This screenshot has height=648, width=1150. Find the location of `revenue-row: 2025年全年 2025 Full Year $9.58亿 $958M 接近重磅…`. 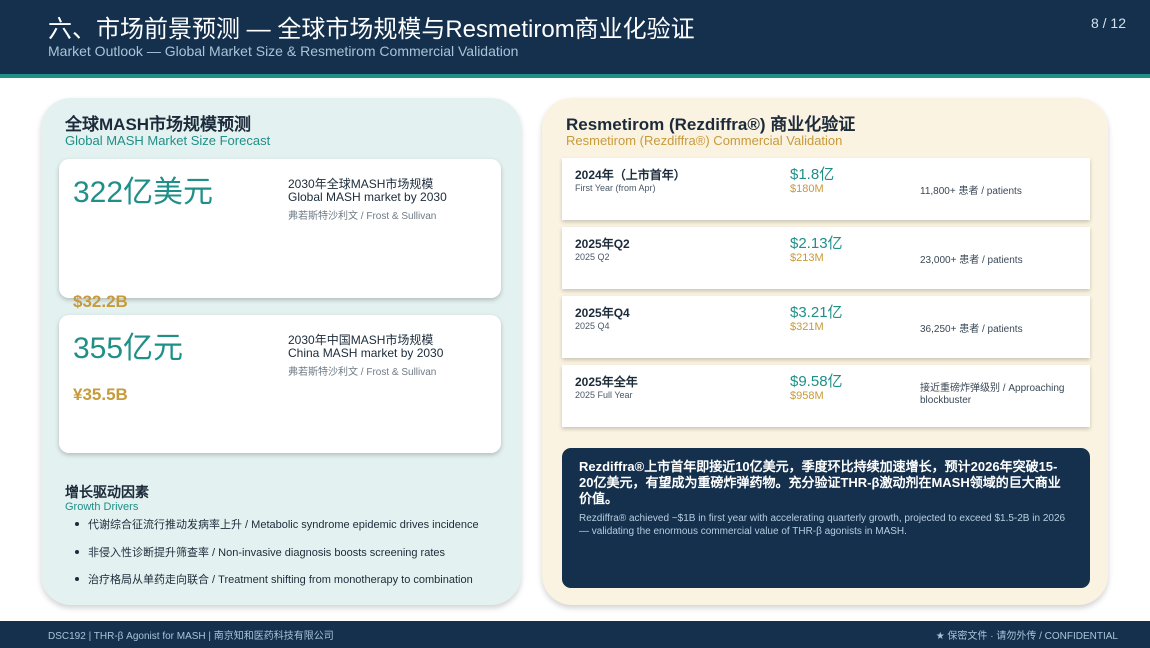

revenue-row: 2025年全年 2025 Full Year $9.58亿 $958M 接近重磅… is located at coordinates (826, 396).